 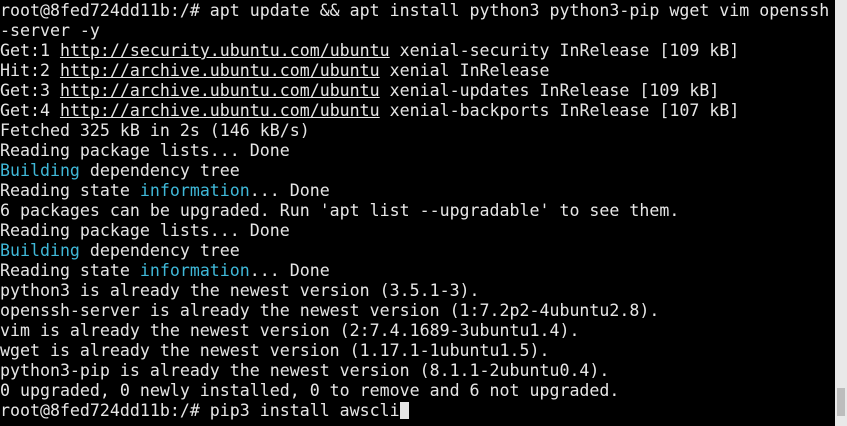 What do you see at coordinates (30, 50) in the screenshot?
I see `terminal-text: Get:1` at bounding box center [30, 50].